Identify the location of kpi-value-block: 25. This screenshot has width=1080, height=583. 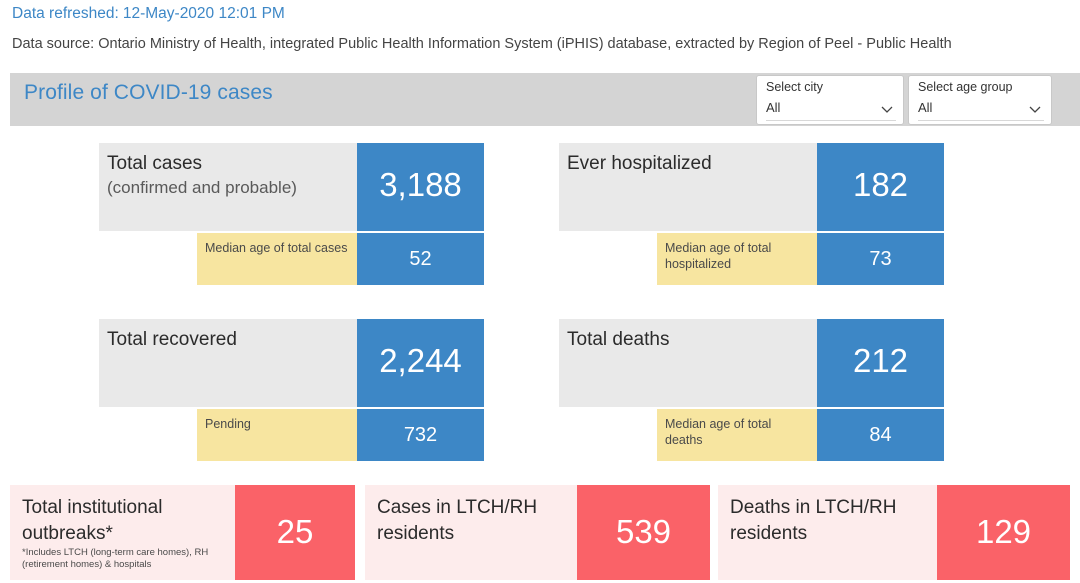
(295, 532).